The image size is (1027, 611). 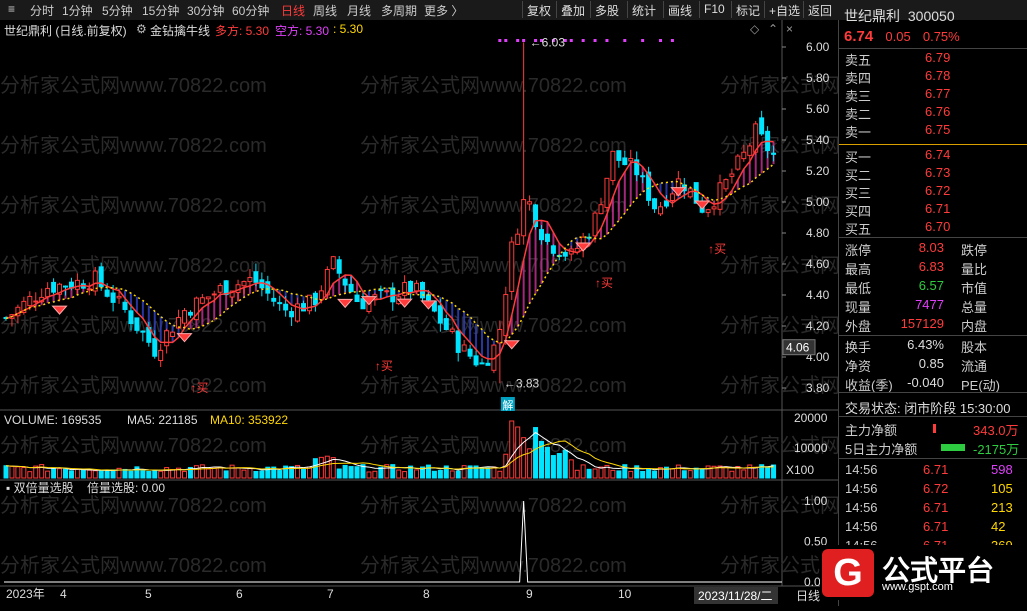 What do you see at coordinates (160, 10) in the screenshot?
I see `tab-3: 15分钟` at bounding box center [160, 10].